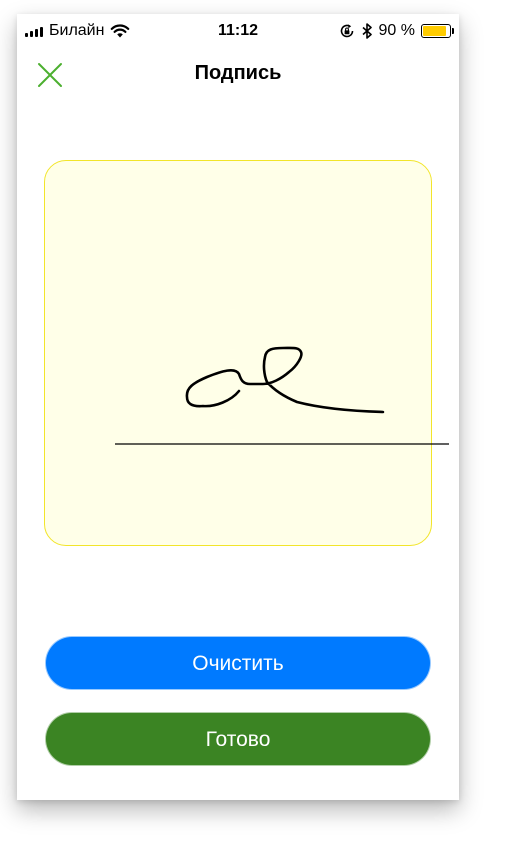  I want to click on status-right: 90 %, so click(396, 31).